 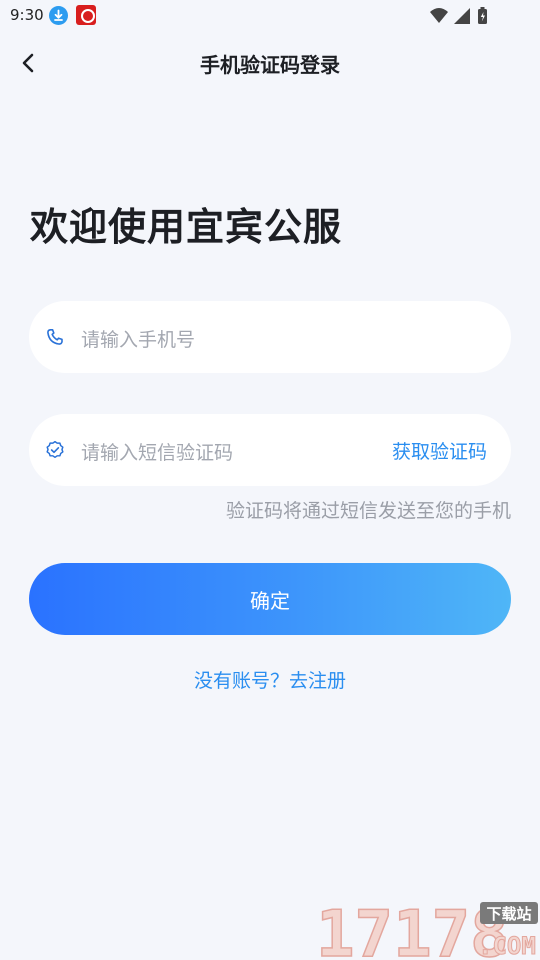 I want to click on app-notification-icon, so click(x=86, y=15).